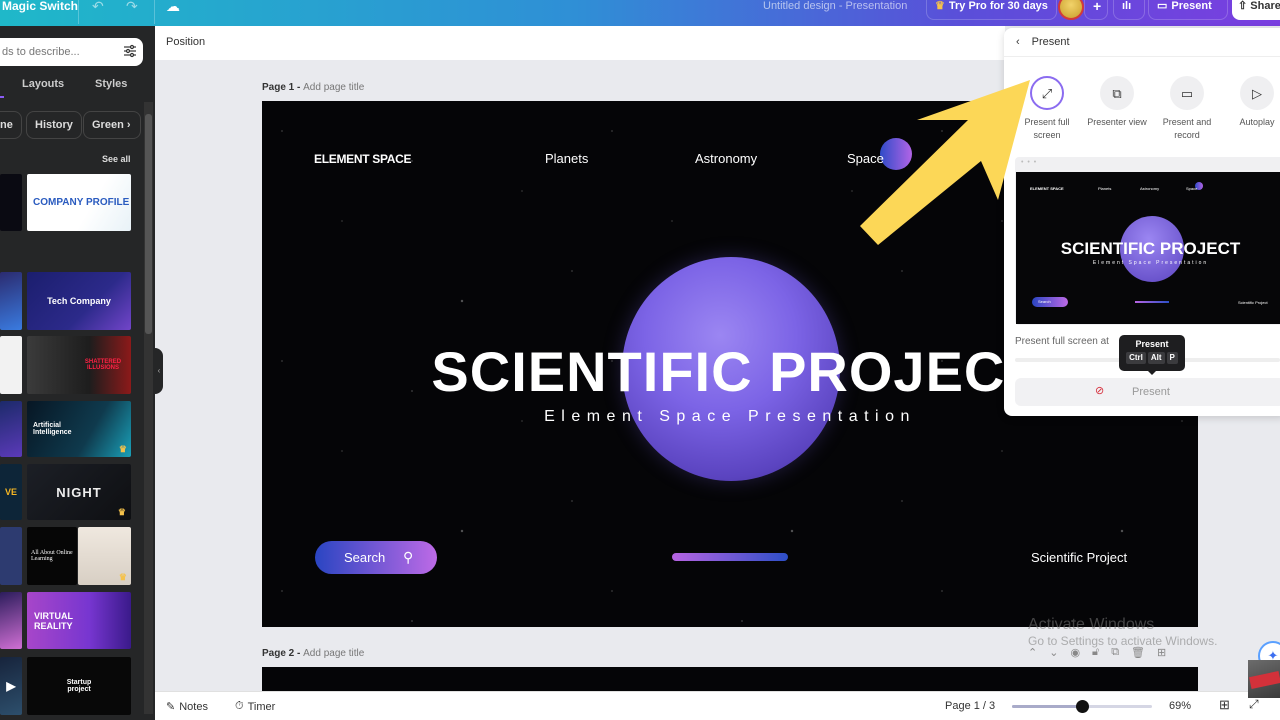 Image resolution: width=1280 pixels, height=720 pixels. Describe the element at coordinates (54, 125) in the screenshot. I see `chip-history: History` at that location.